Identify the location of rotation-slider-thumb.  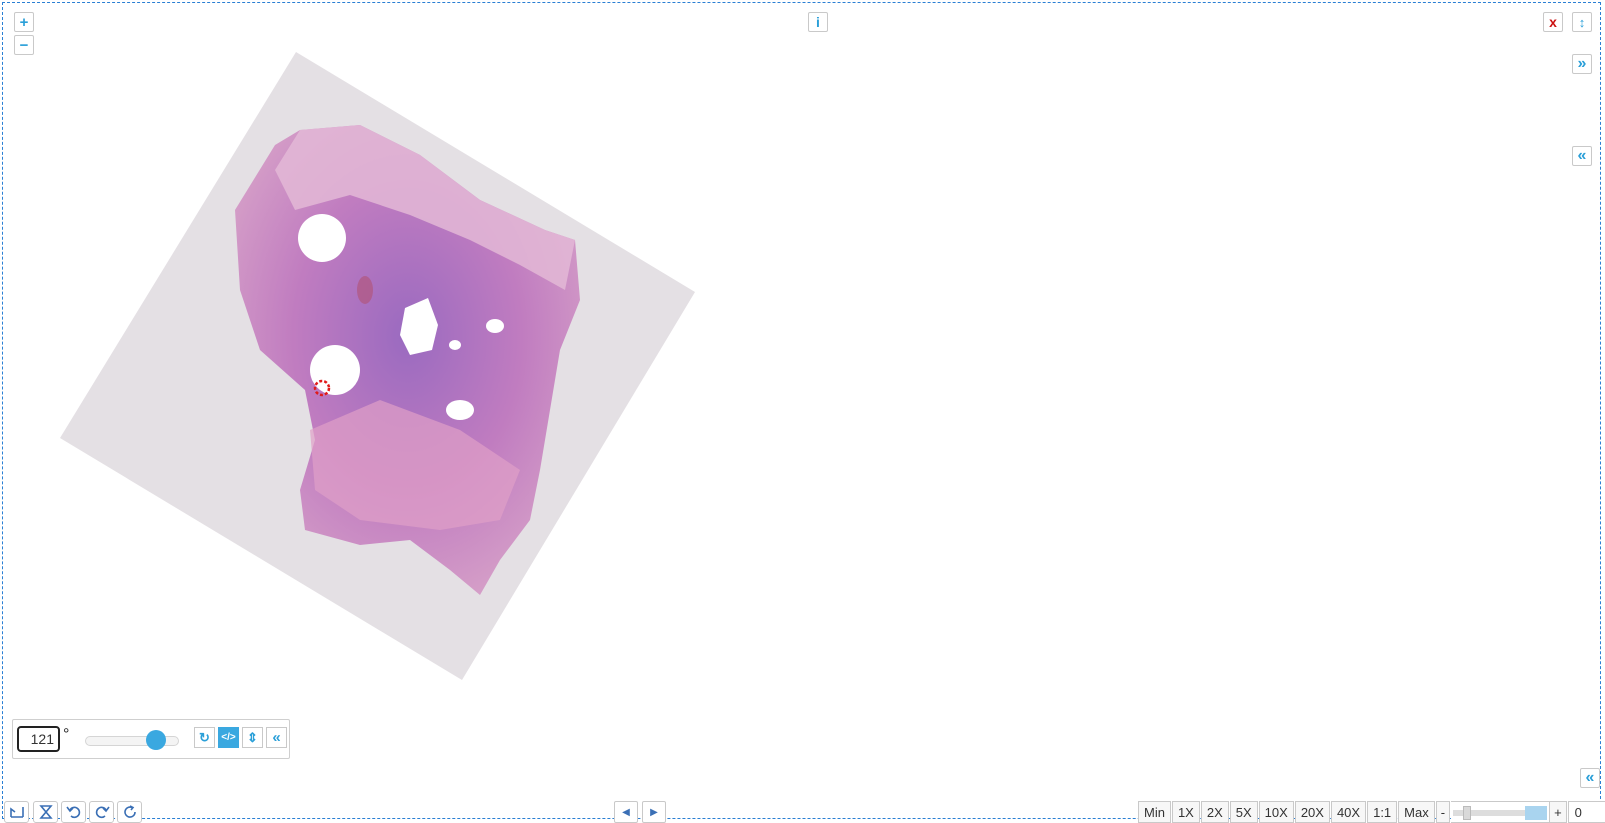
(156, 740).